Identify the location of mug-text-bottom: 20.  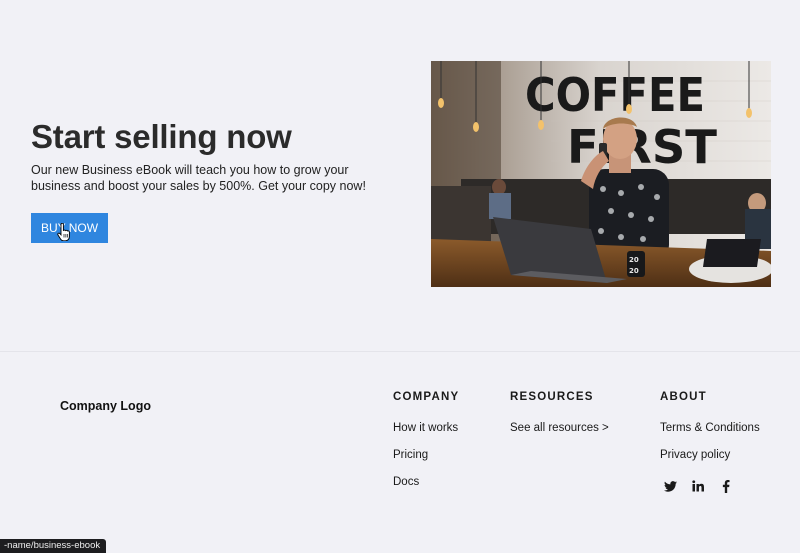
(634, 271).